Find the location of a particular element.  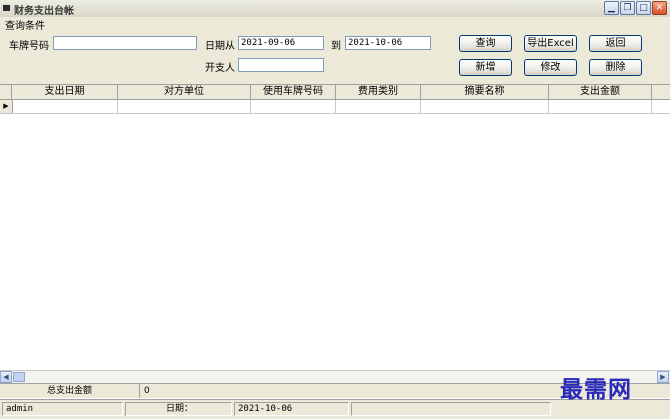

issuer-label: 开支人 is located at coordinates (220, 68).